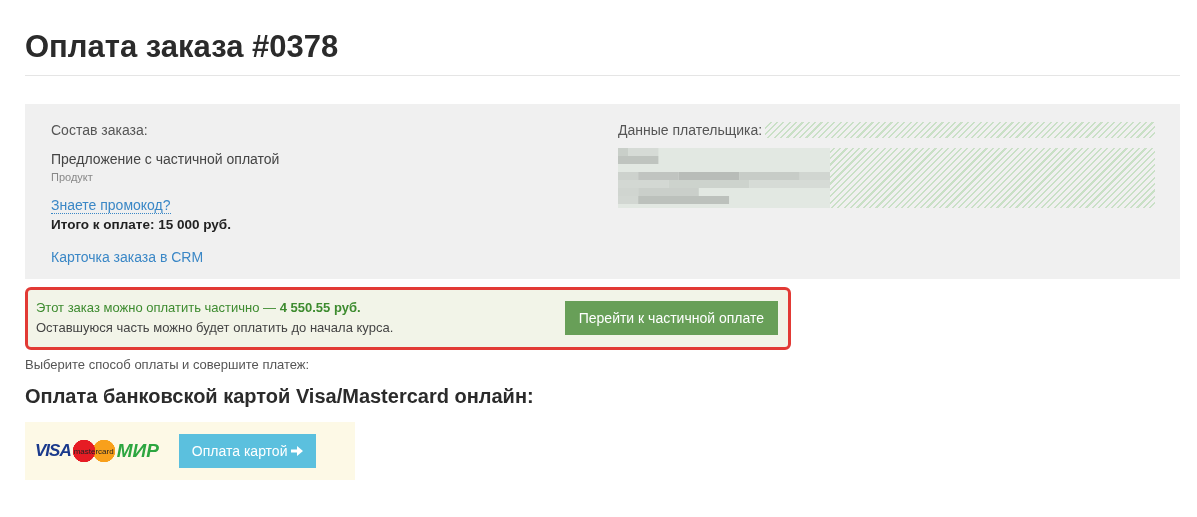 This screenshot has height=517, width=1197. I want to click on crm-link: Карточка заказа в CRM, so click(127, 257).